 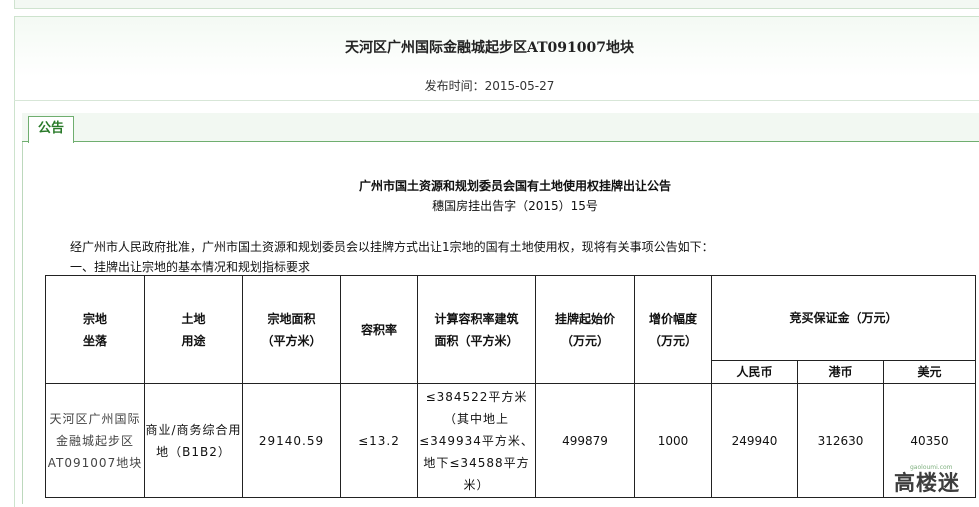 What do you see at coordinates (476, 440) in the screenshot?
I see `cell-build-area: ≤384522平方米（其中地上≤349934平方米、地下≤34588平方米）` at bounding box center [476, 440].